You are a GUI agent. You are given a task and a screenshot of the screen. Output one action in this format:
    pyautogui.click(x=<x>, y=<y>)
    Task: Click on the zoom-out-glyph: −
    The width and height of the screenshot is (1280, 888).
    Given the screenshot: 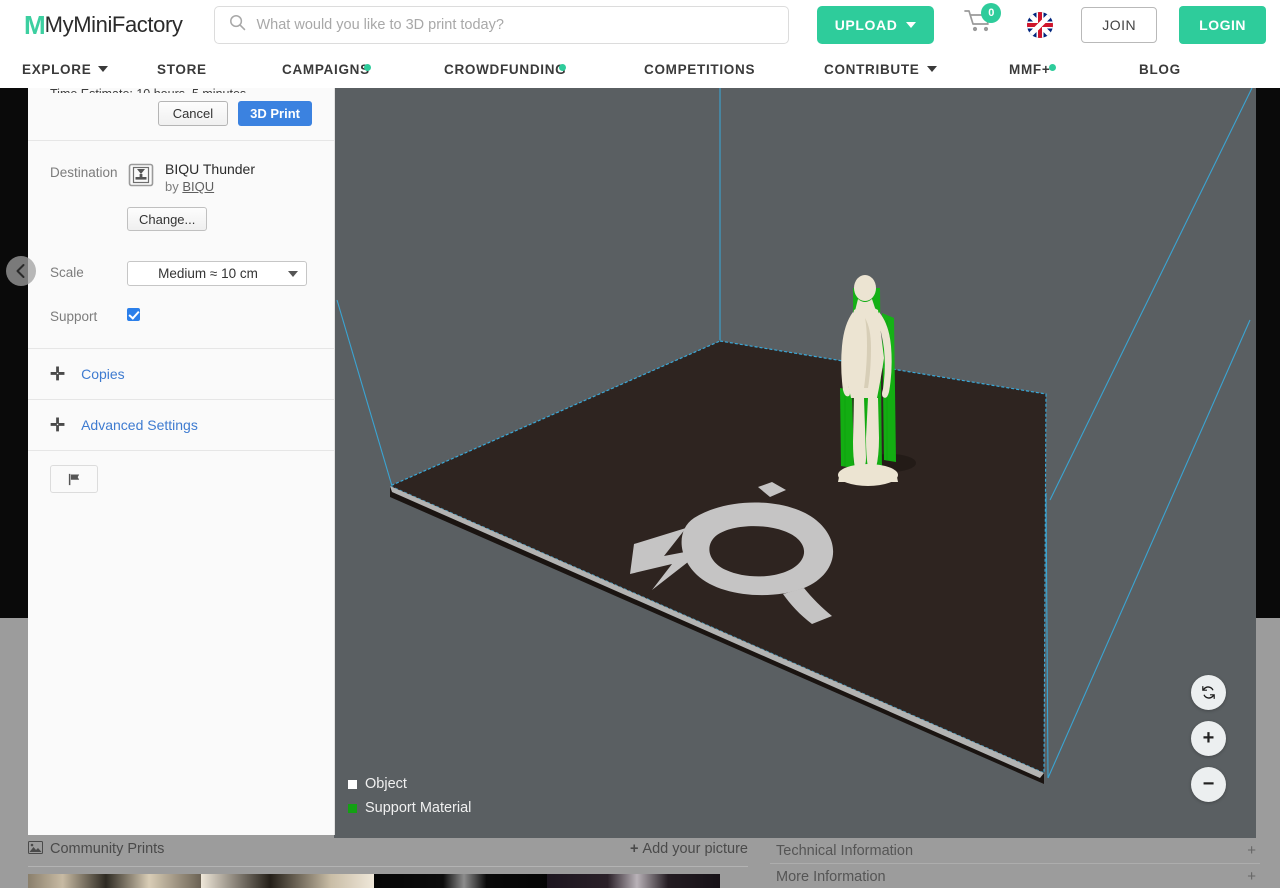 What is the action you would take?
    pyautogui.click(x=1208, y=784)
    